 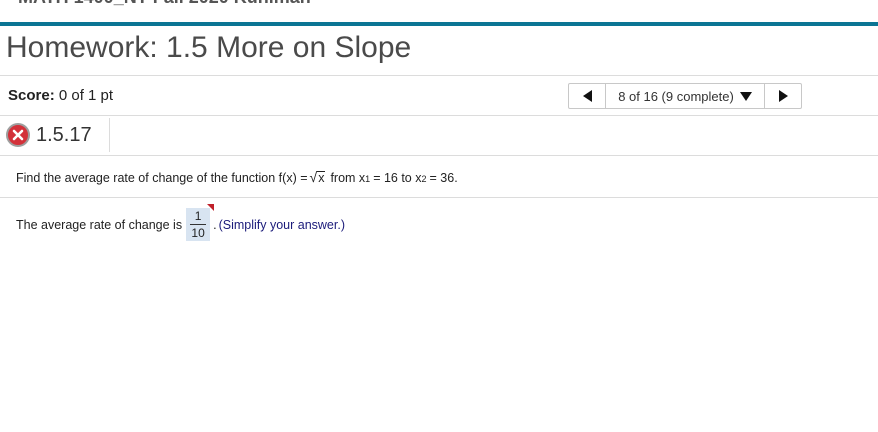 What do you see at coordinates (439, 24) in the screenshot?
I see `accent-rule` at bounding box center [439, 24].